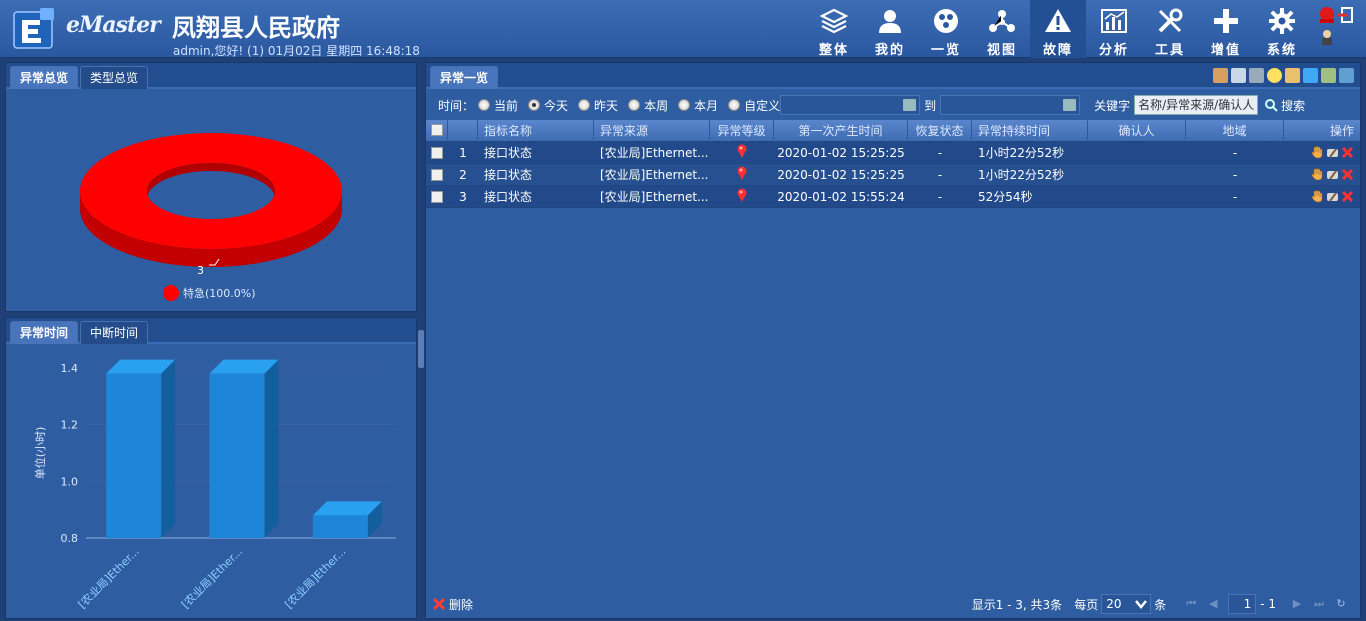  What do you see at coordinates (742, 152) in the screenshot?
I see `severity-cell` at bounding box center [742, 152].